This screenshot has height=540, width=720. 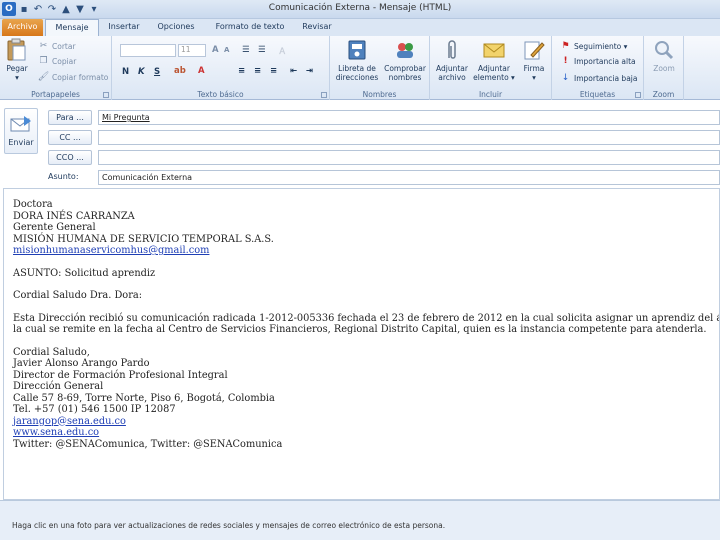 What do you see at coordinates (409, 117) in the screenshot?
I see `to-field: Mi Pregunta` at bounding box center [409, 117].